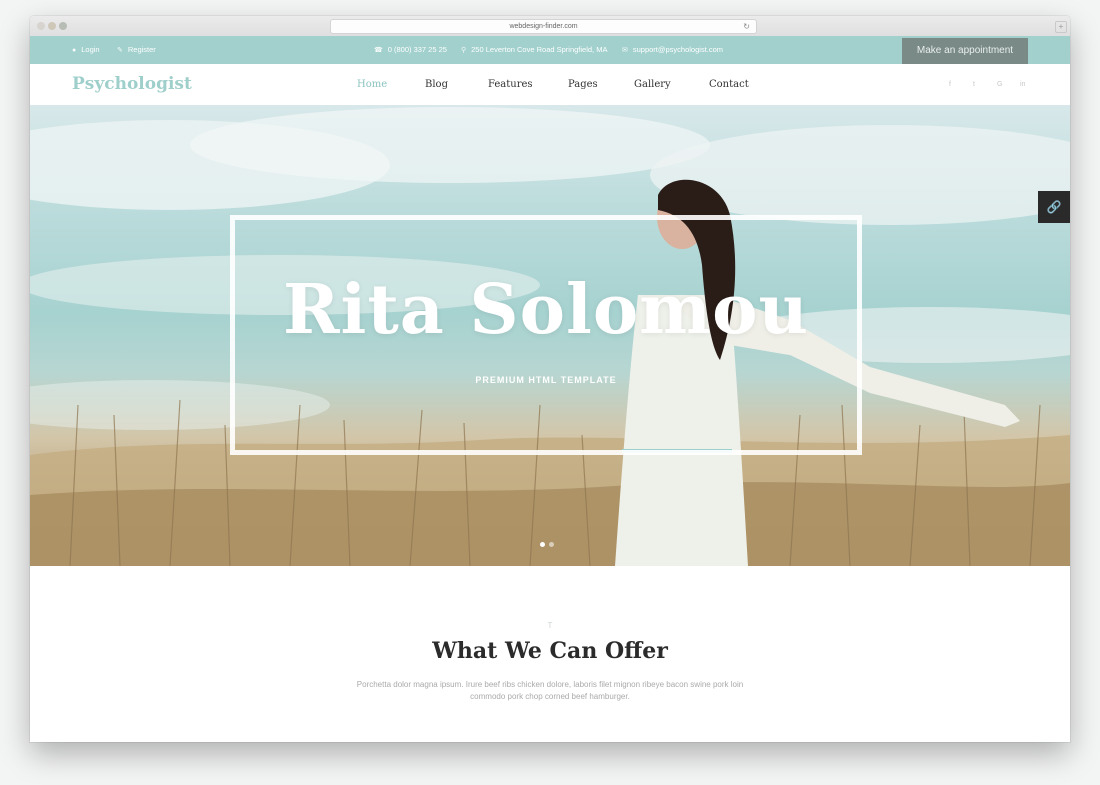 This screenshot has width=1100, height=785. I want to click on address-bar: webdesign-finder.com ↻, so click(543, 26).